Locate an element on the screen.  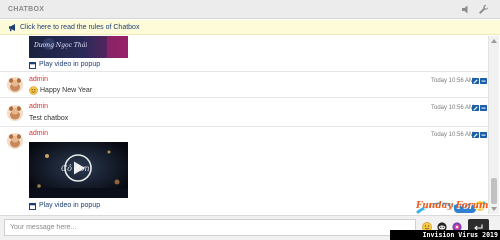
video-thumbnail-caption: Cô đơn is located at coordinates (75, 168).